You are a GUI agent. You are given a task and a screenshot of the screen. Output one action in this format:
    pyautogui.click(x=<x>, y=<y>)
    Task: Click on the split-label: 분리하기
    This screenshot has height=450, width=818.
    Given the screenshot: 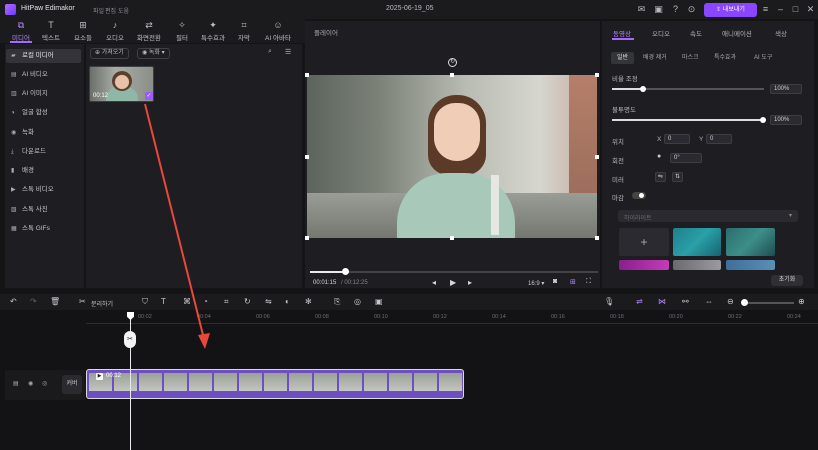 What is the action you would take?
    pyautogui.click(x=102, y=303)
    